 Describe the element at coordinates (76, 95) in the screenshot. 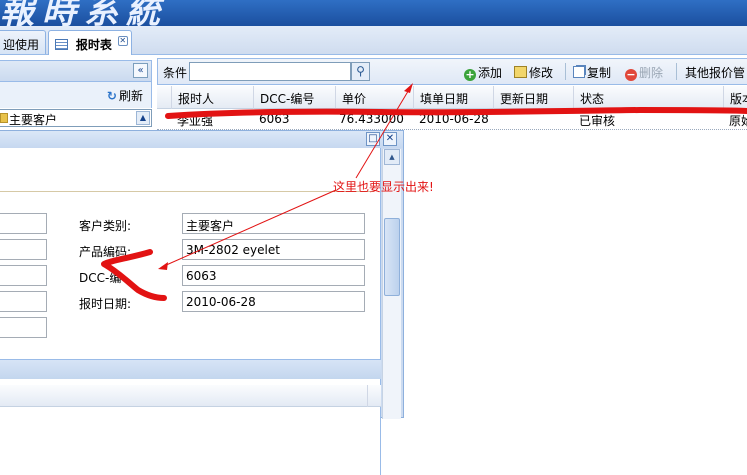

I see `left-panel-toolbar: ↻ 刷新` at that location.